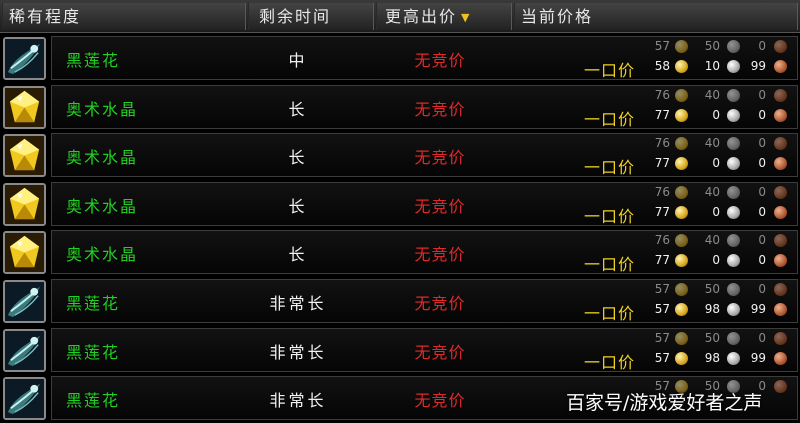 Image resolution: width=800 pixels, height=423 pixels. What do you see at coordinates (421, 16) in the screenshot?
I see `column-header-higher-bid-label: 更高出价` at bounding box center [421, 16].